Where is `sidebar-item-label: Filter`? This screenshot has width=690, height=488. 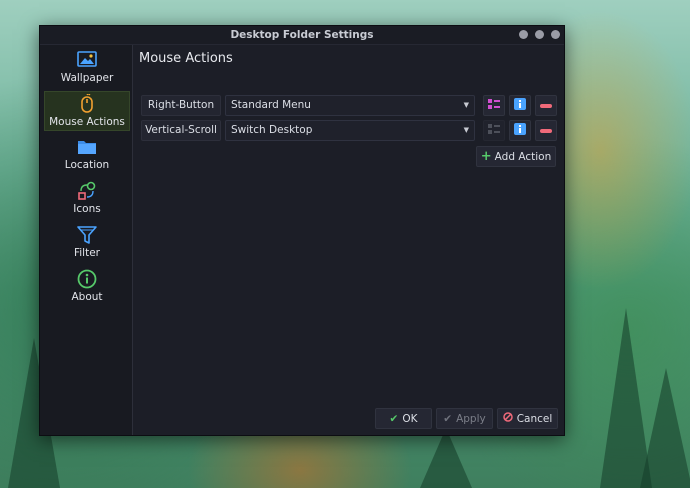
sidebar-item-label: Filter is located at coordinates (86, 253).